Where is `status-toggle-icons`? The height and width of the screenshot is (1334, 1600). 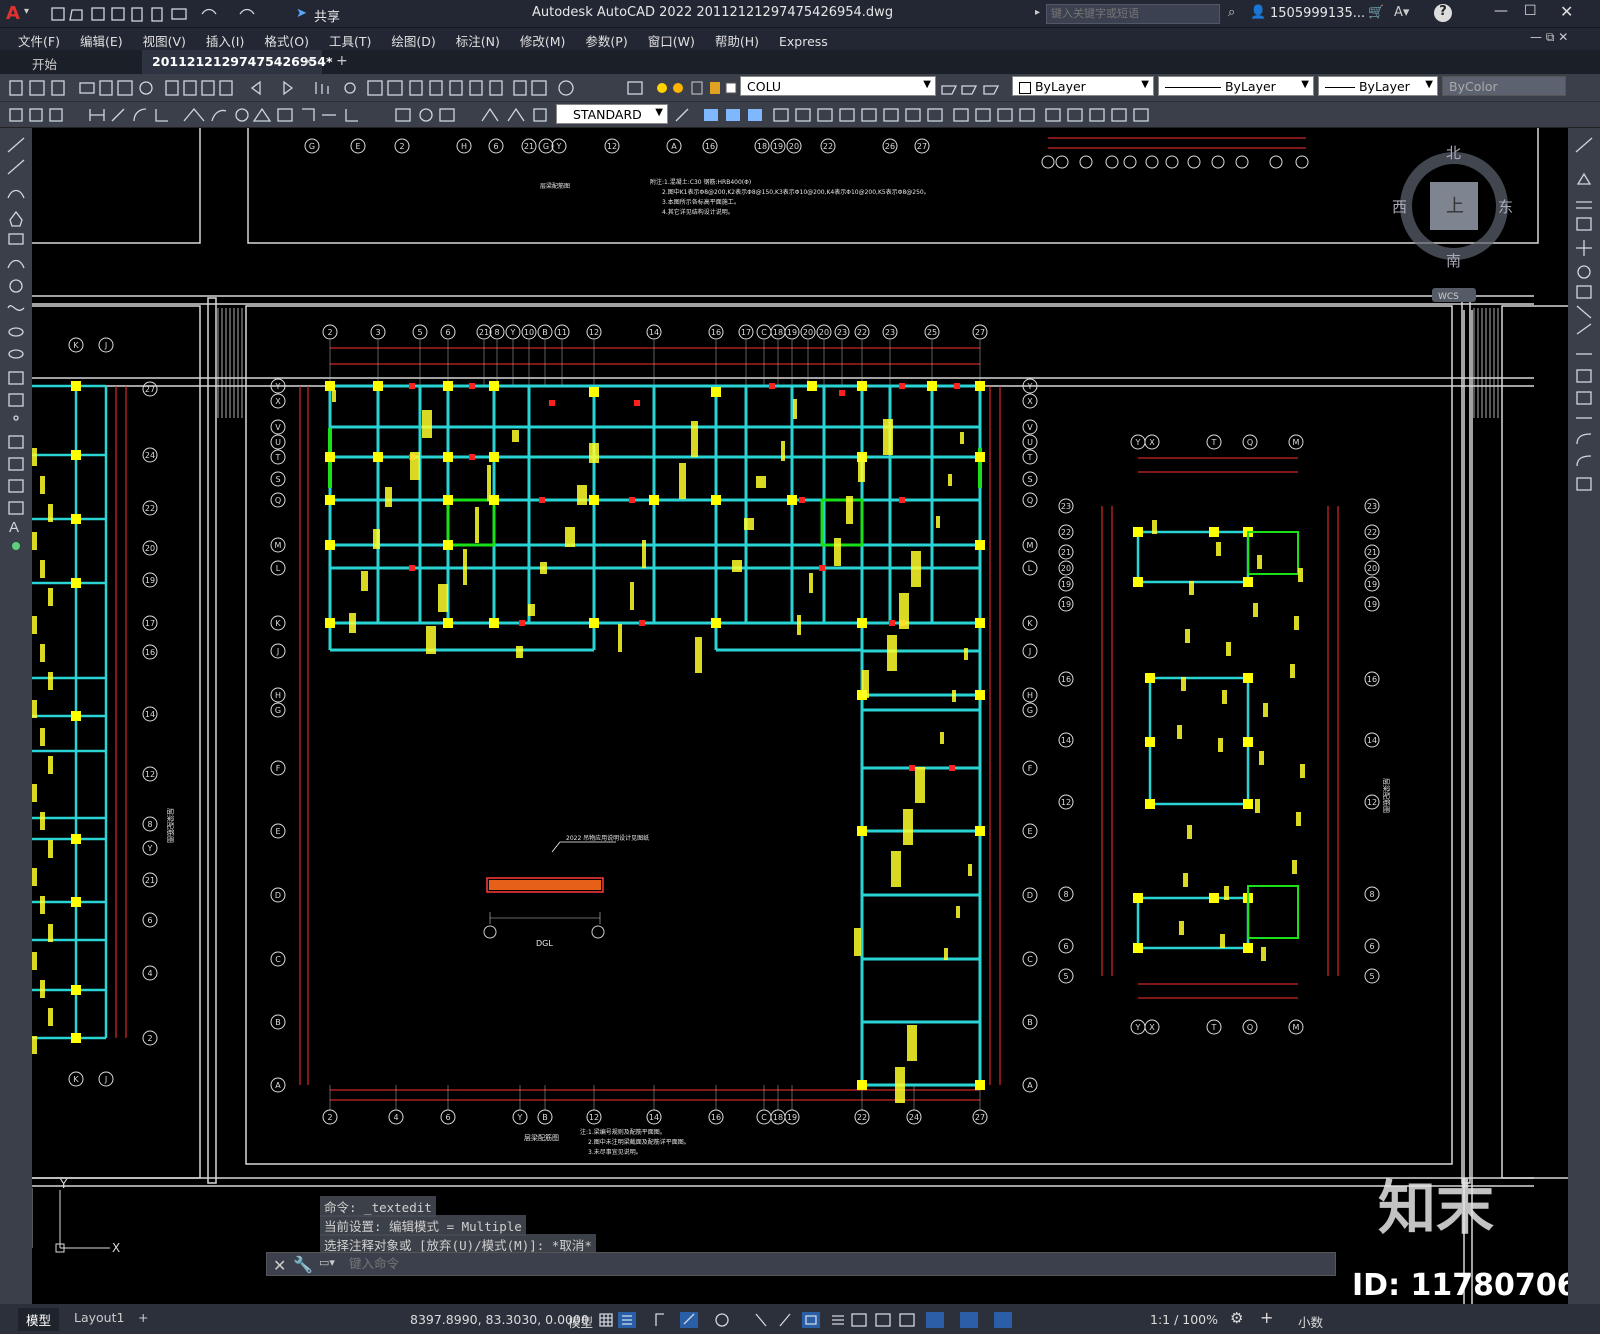
status-toggle-icons is located at coordinates (876, 1320).